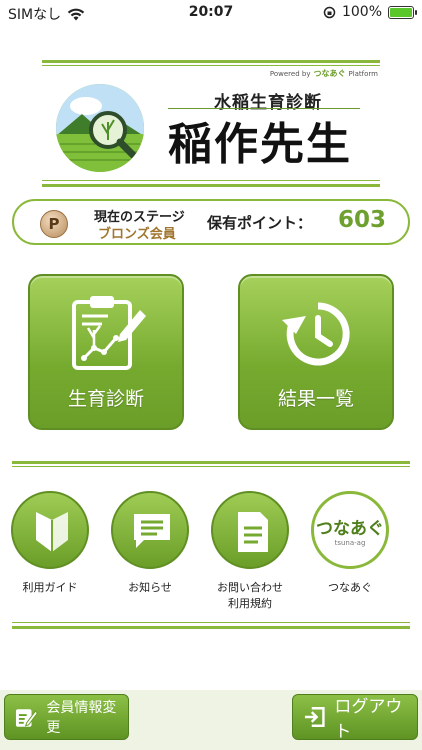 The width and height of the screenshot is (422, 750). I want to click on battery-fill, so click(401, 12).